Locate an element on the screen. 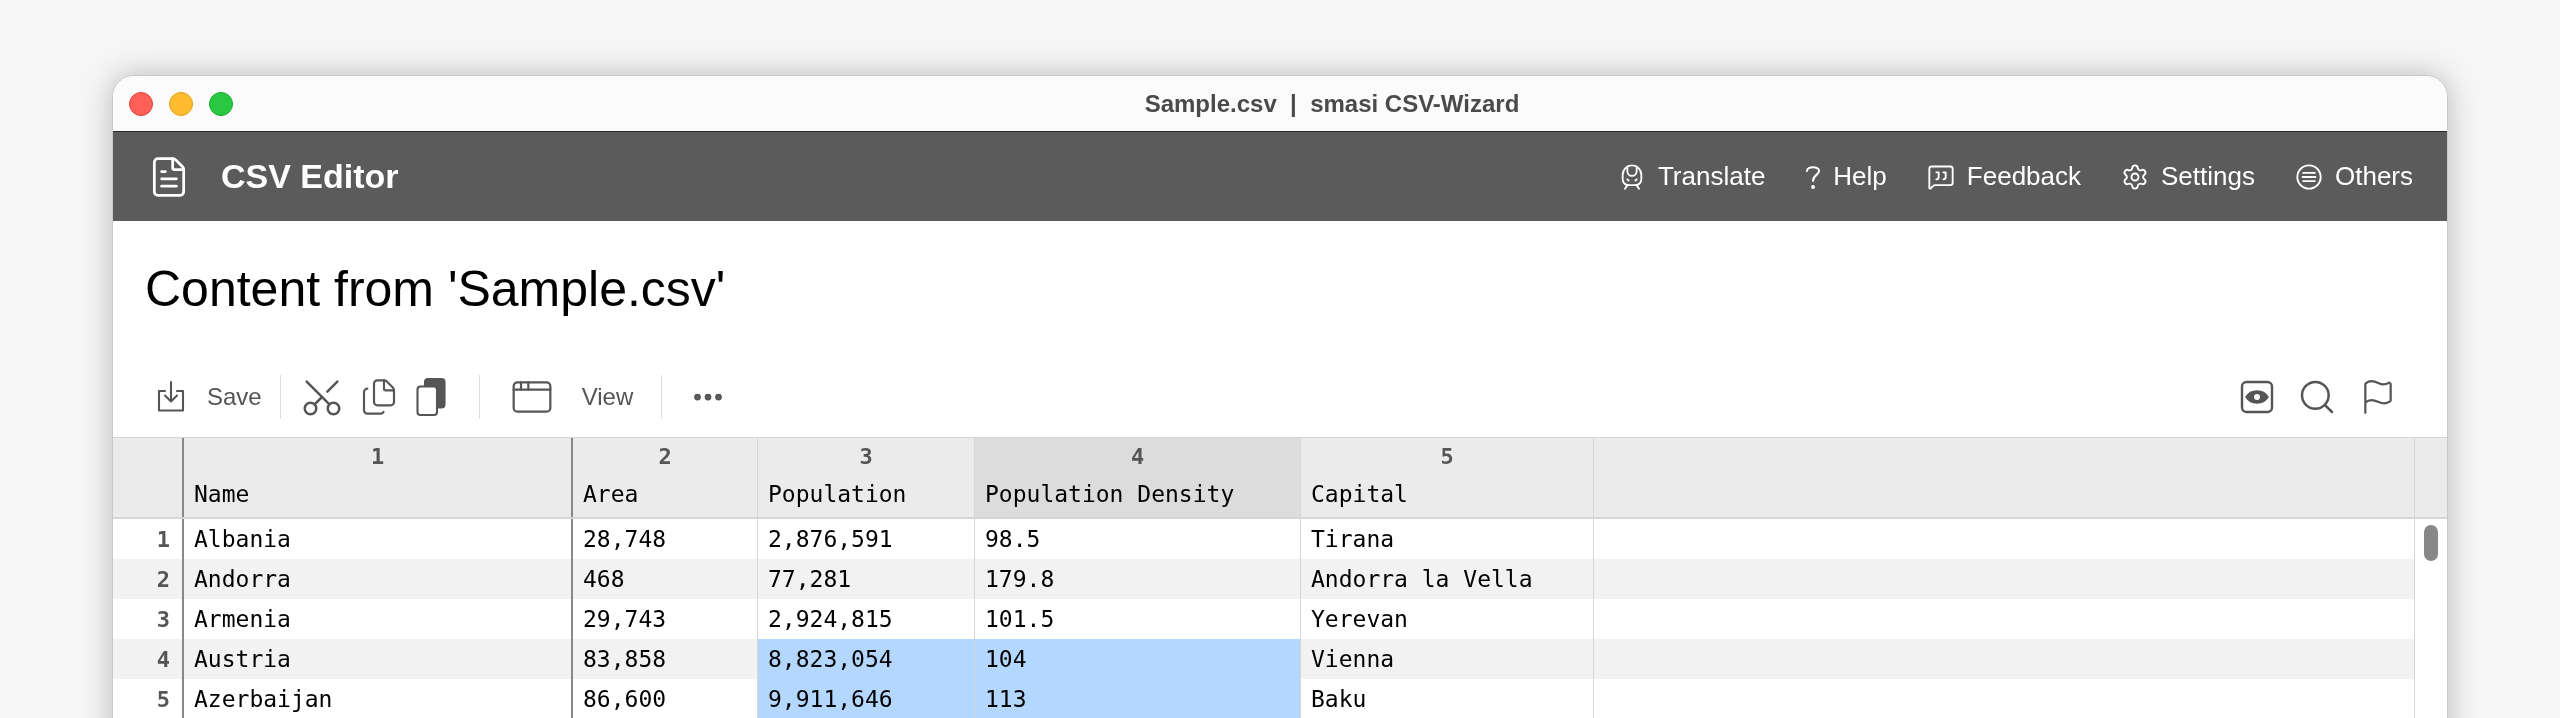  menu-item: Help is located at coordinates (1846, 176).